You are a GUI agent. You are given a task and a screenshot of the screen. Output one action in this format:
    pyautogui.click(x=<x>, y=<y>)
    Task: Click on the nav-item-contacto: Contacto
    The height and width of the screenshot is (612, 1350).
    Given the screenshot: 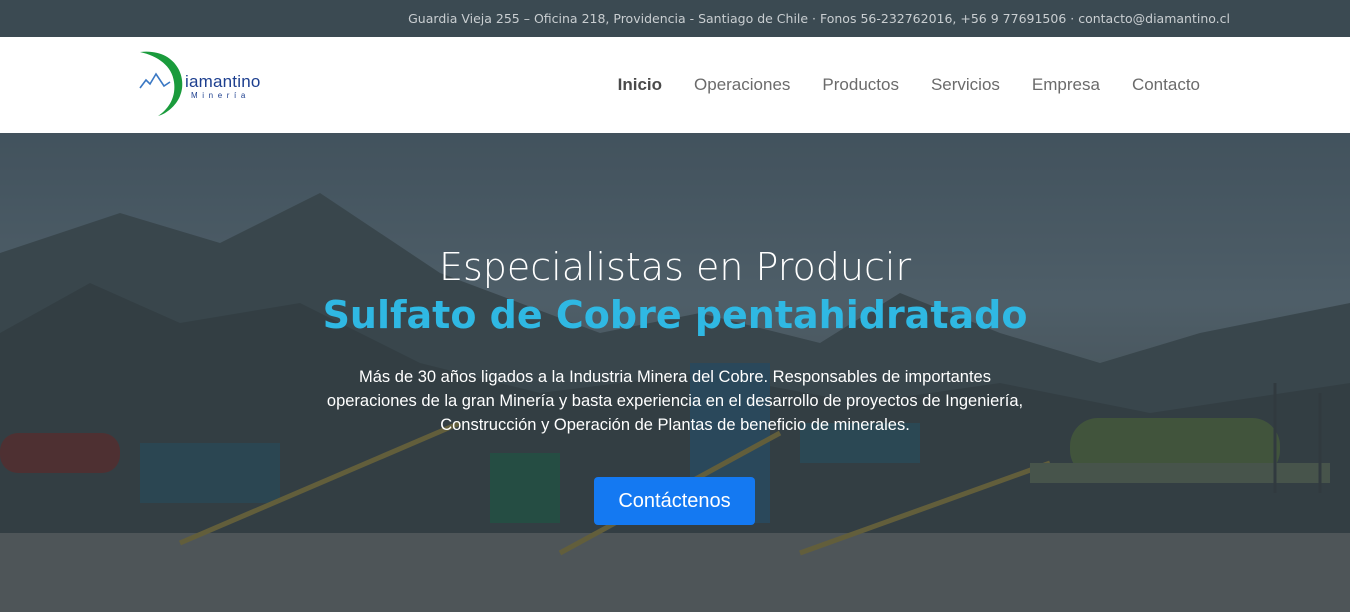 What is the action you would take?
    pyautogui.click(x=1166, y=85)
    